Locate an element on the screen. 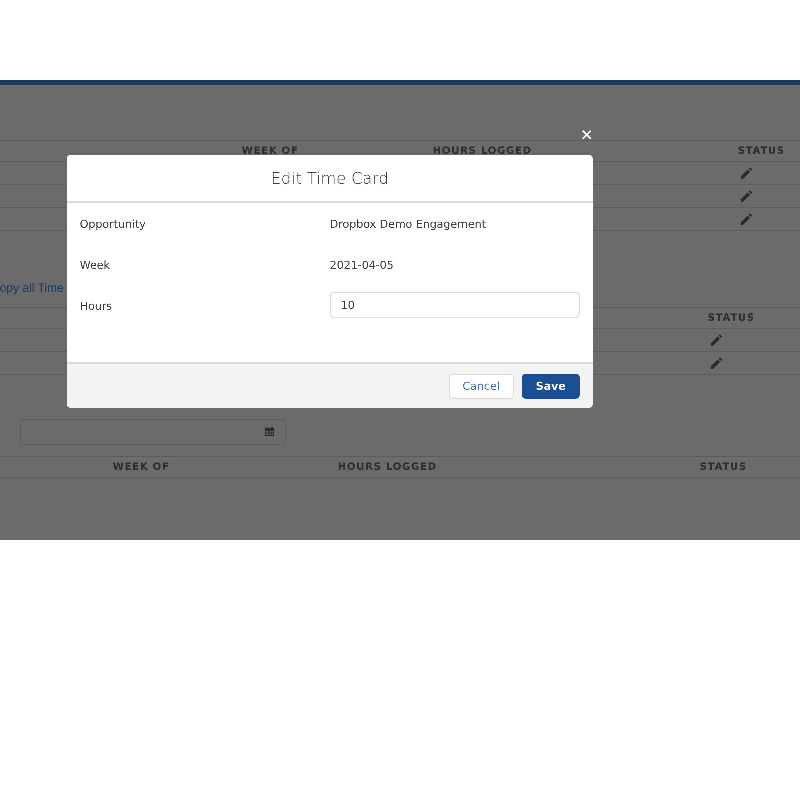 The image size is (800, 800). calendar-icon is located at coordinates (270, 432).